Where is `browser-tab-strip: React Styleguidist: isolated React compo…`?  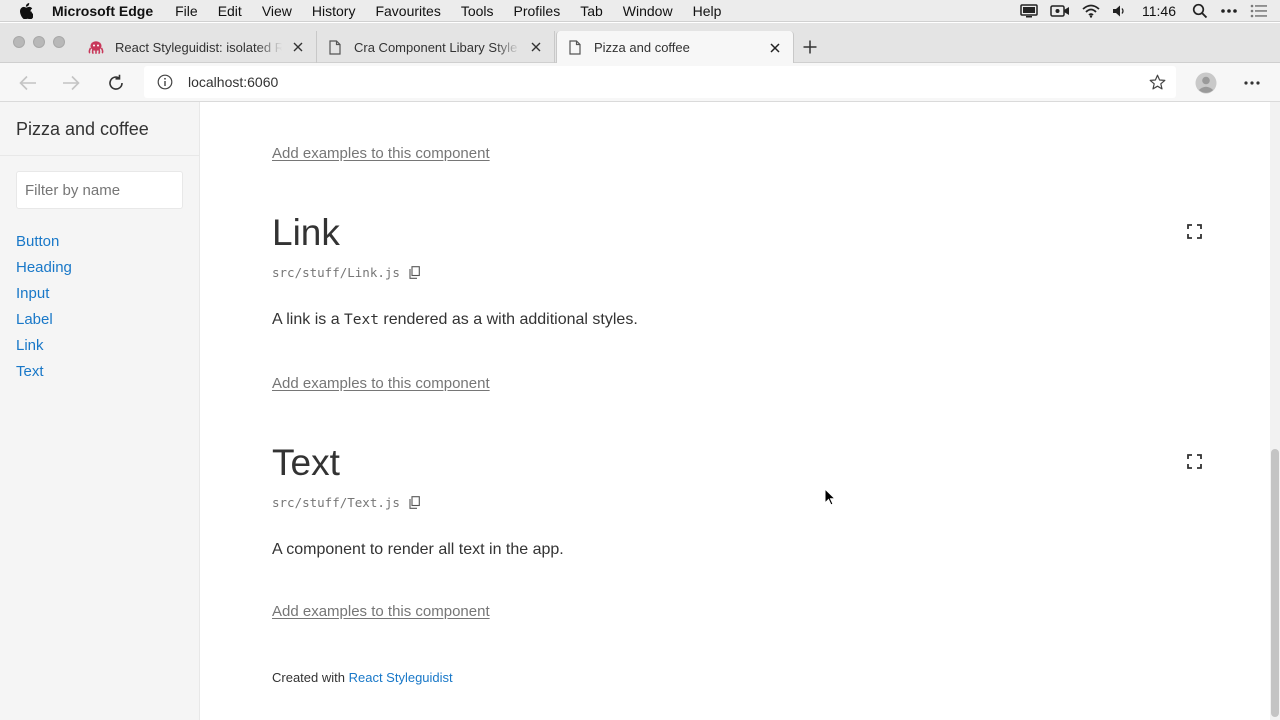 browser-tab-strip: React Styleguidist: isolated React compo… is located at coordinates (640, 43).